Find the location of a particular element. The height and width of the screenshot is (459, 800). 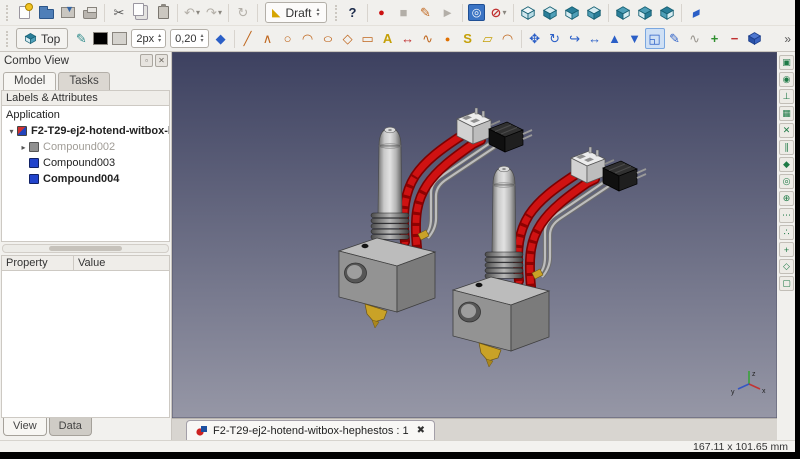

panel-float-button: ▫ is located at coordinates (146, 60).